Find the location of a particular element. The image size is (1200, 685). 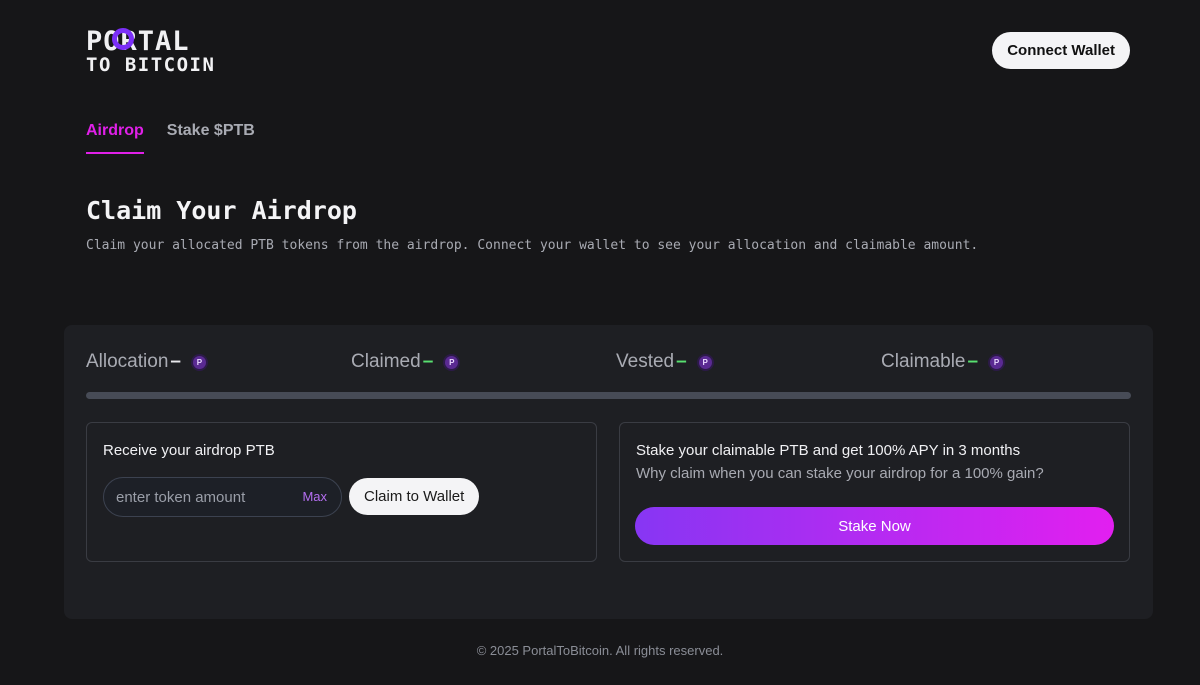

stat-label: Claimable is located at coordinates (923, 361).